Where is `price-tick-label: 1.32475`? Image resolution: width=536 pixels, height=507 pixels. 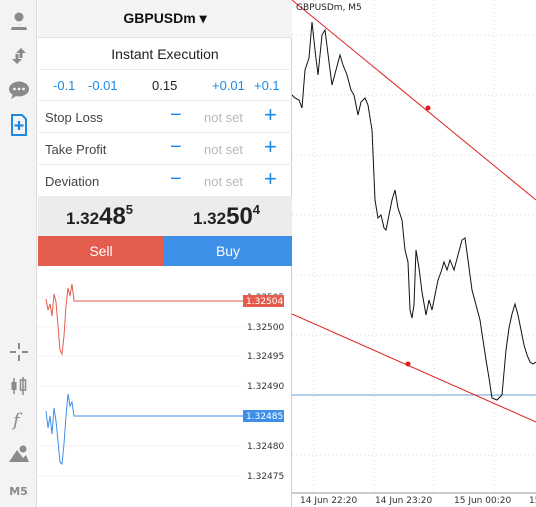 price-tick-label: 1.32475 is located at coordinates (265, 477).